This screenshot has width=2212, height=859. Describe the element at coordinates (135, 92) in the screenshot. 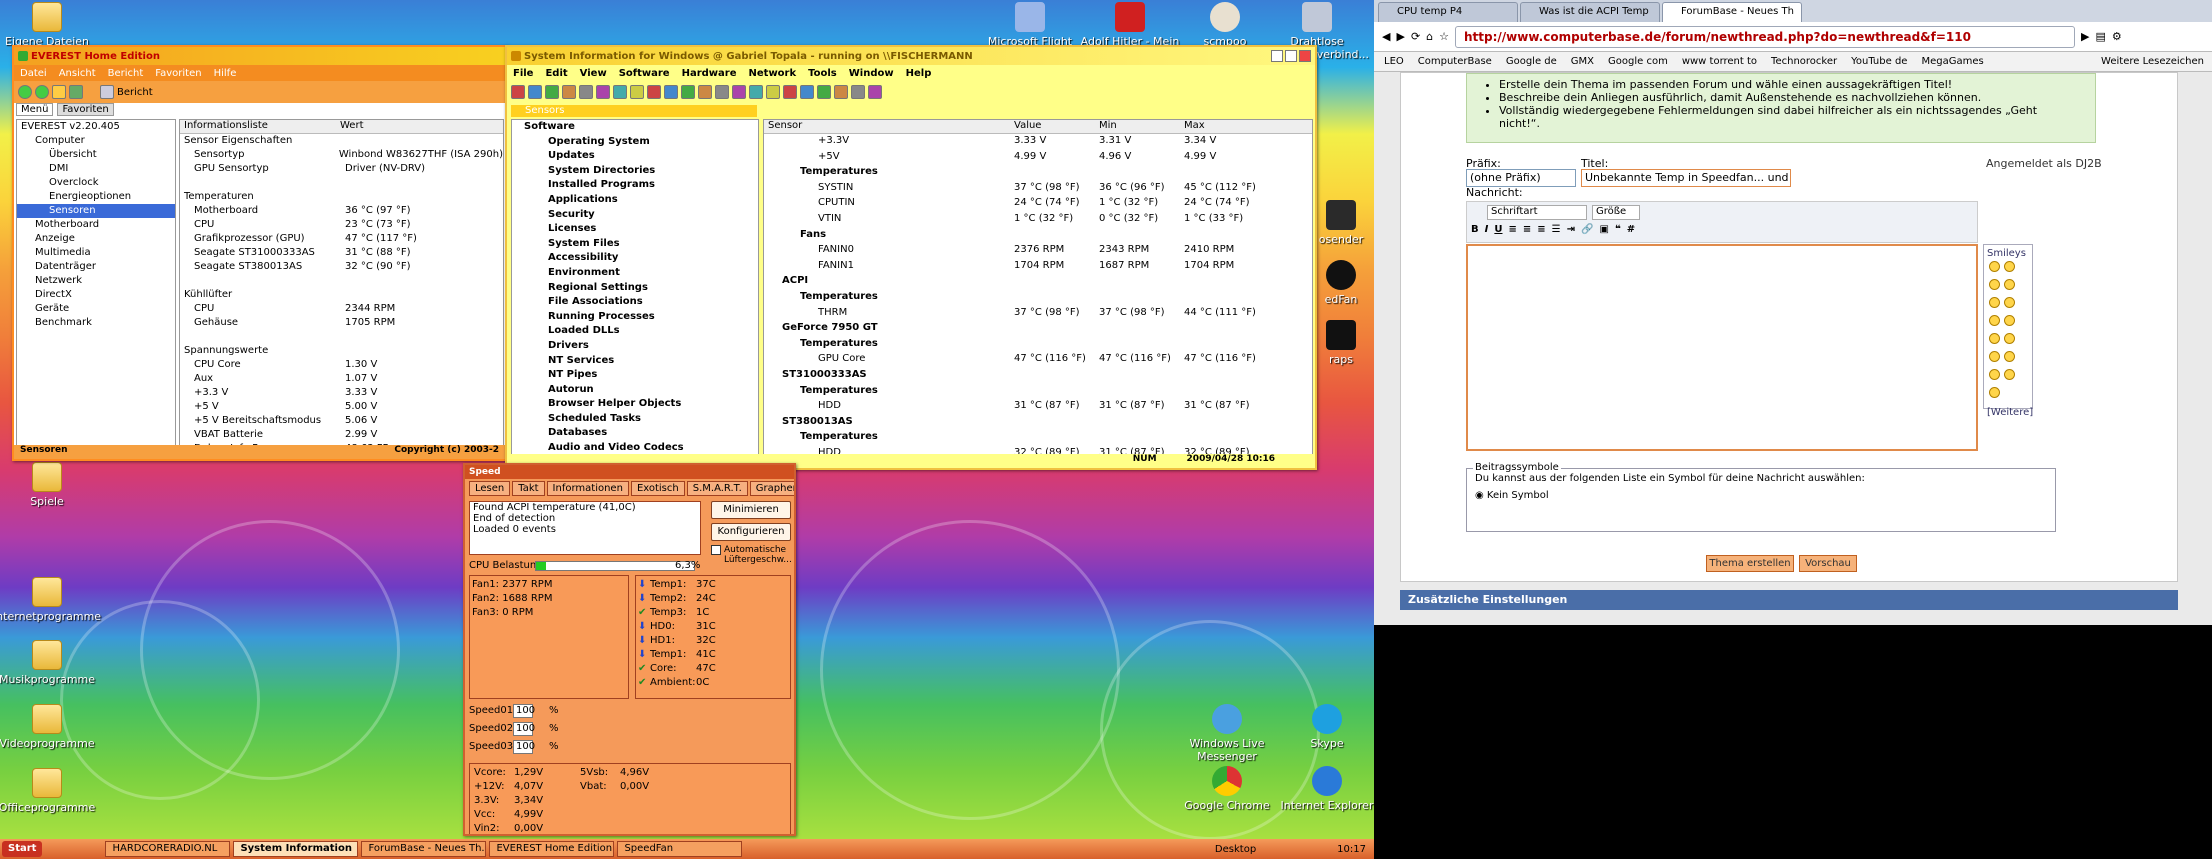

I see `report-button: Bericht` at that location.